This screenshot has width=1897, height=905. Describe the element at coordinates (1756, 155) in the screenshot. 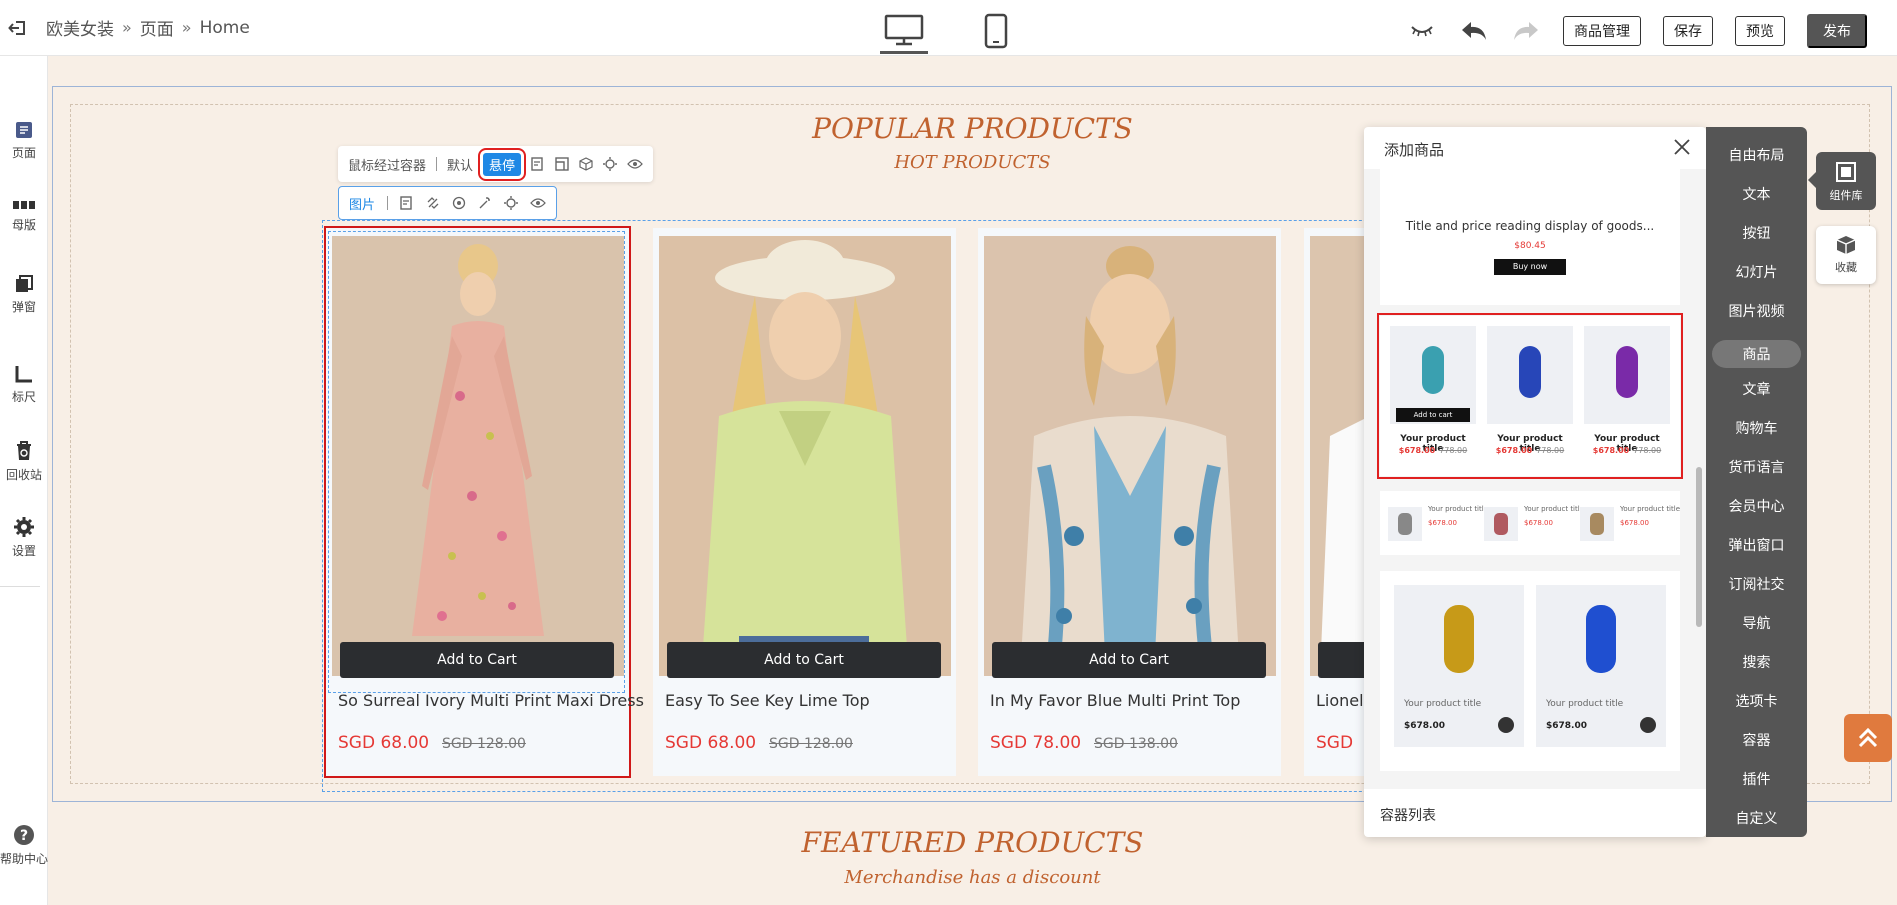

I see `component-category-item: 自由布局` at that location.